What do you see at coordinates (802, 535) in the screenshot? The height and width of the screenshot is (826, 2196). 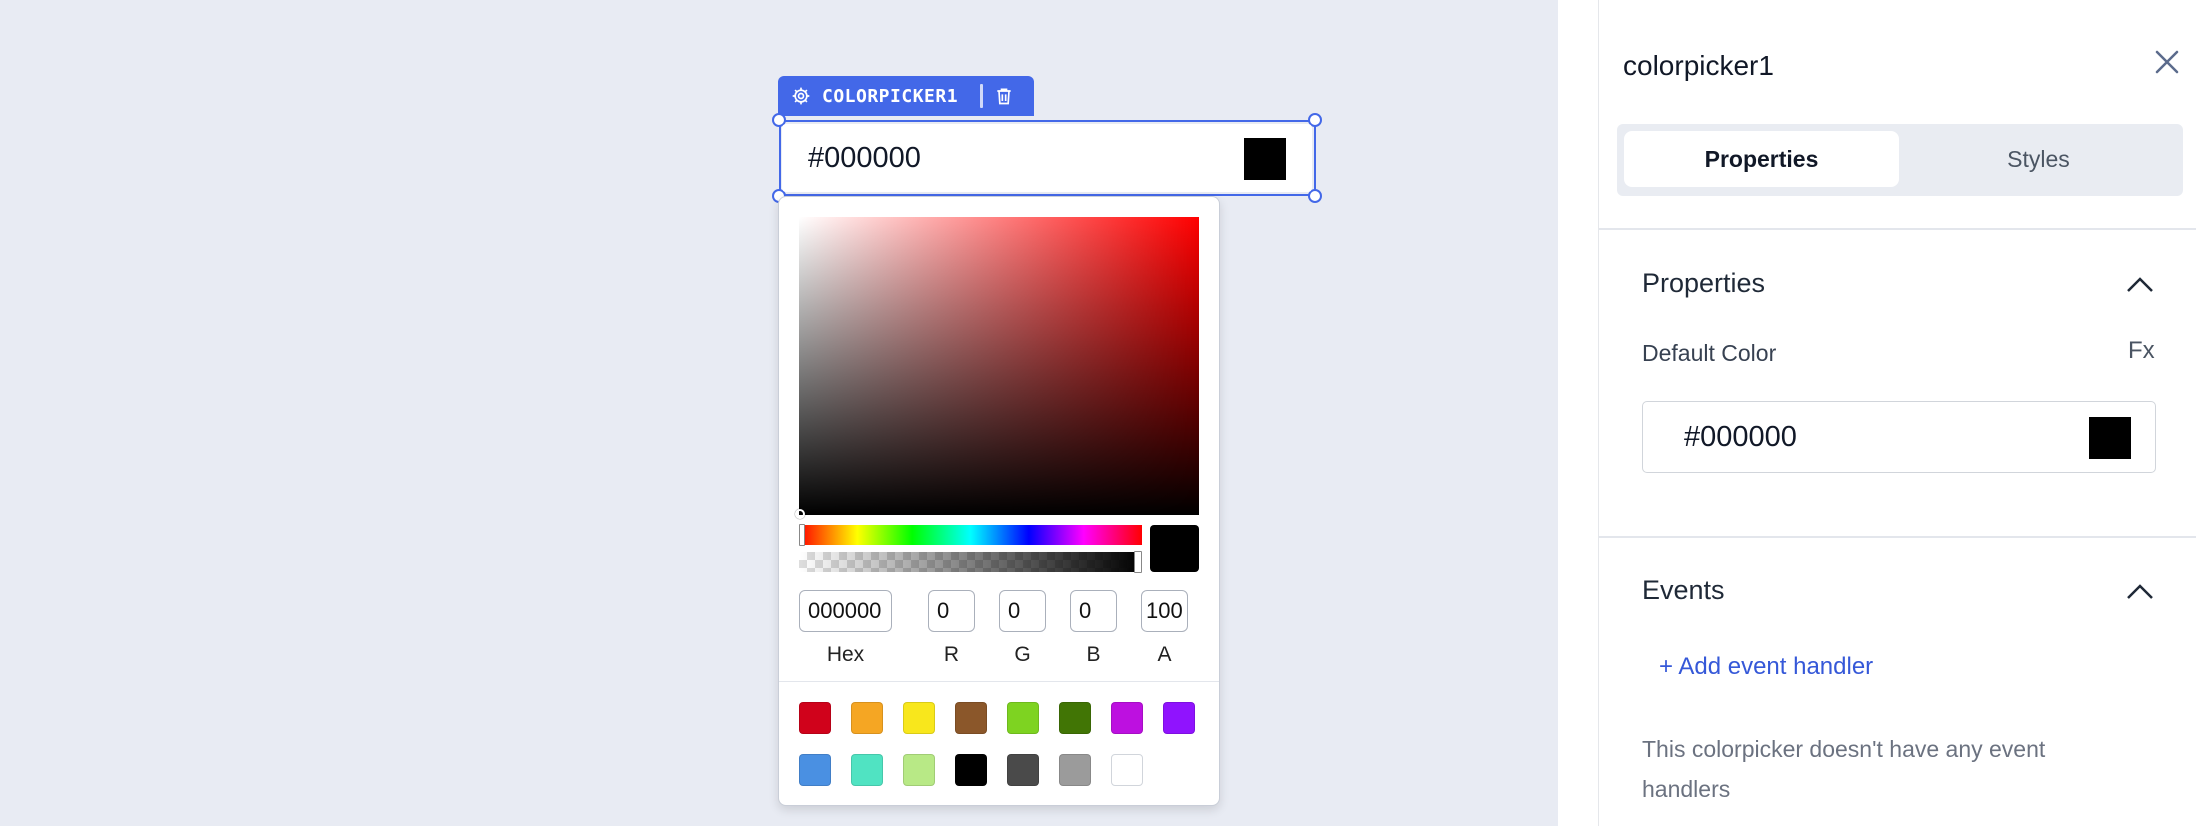 I see `hue-slider-handle` at bounding box center [802, 535].